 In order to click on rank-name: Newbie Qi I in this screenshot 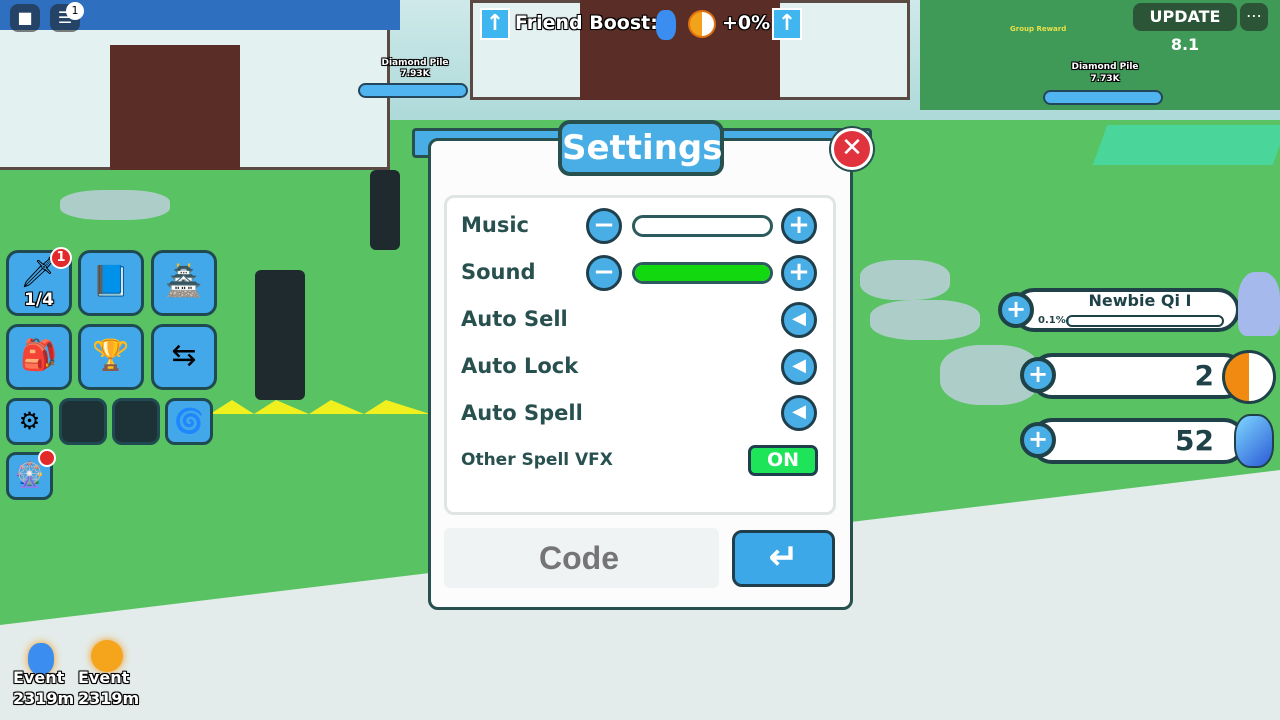, I will do `click(1140, 300)`.